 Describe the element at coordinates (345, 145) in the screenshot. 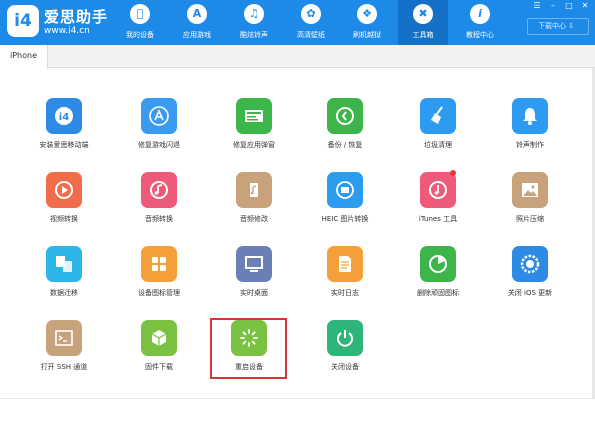

I see `tool-label: 备份 / 恢复` at that location.